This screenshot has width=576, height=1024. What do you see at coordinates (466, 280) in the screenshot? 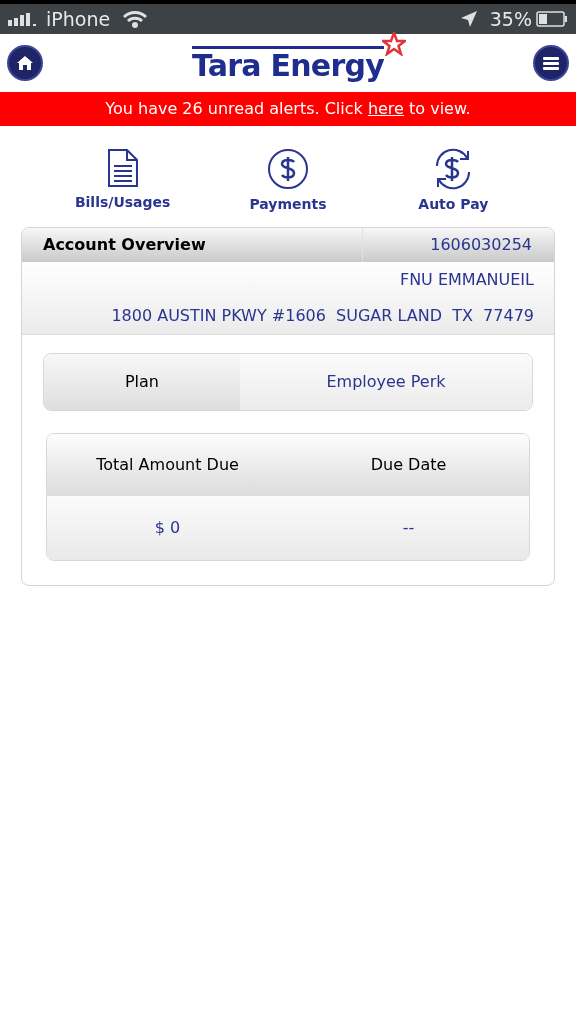
I see `account-name: FNU EMMANUEIL` at bounding box center [466, 280].